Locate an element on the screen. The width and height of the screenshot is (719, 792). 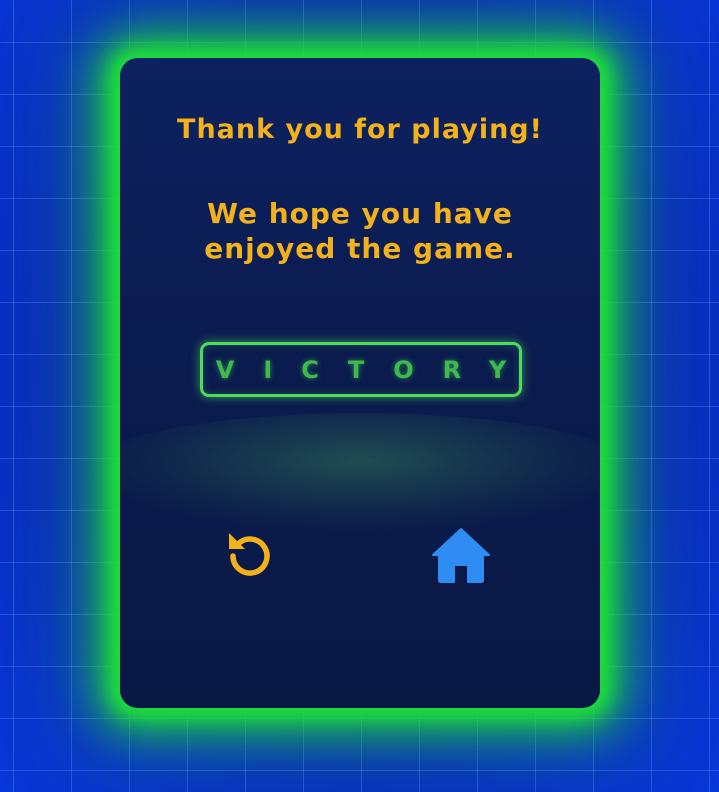
thank-you-title: Thank you for playing! is located at coordinates (360, 129).